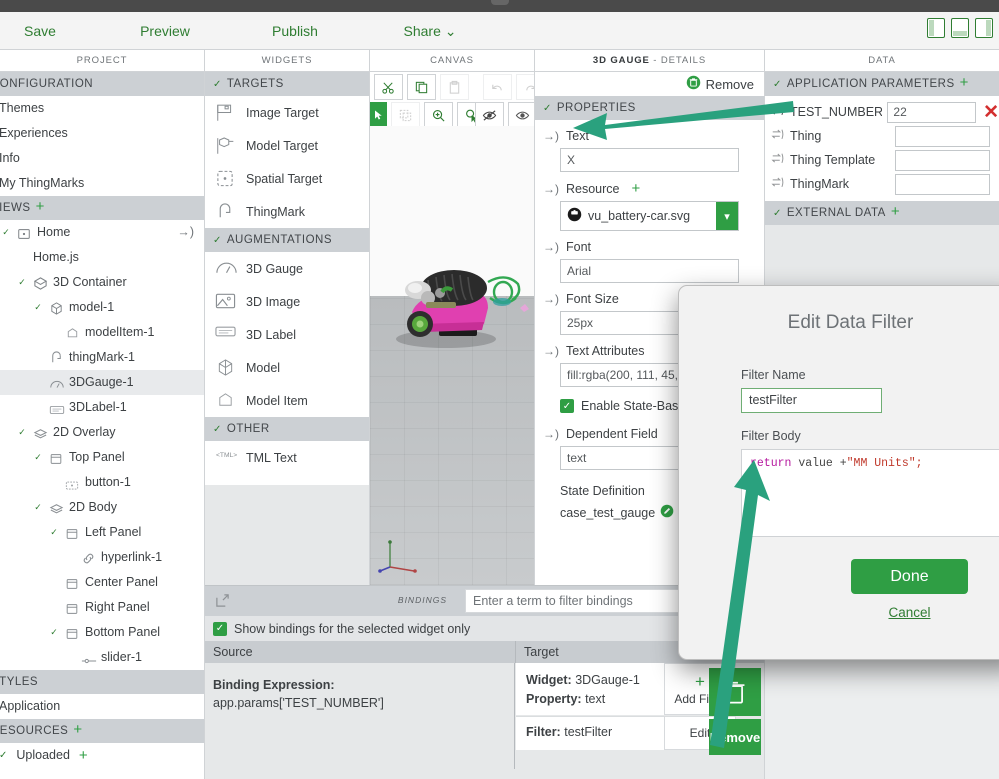  What do you see at coordinates (287, 84) in the screenshot?
I see `widgets-section-targets: ✓ TARGETS` at bounding box center [287, 84].